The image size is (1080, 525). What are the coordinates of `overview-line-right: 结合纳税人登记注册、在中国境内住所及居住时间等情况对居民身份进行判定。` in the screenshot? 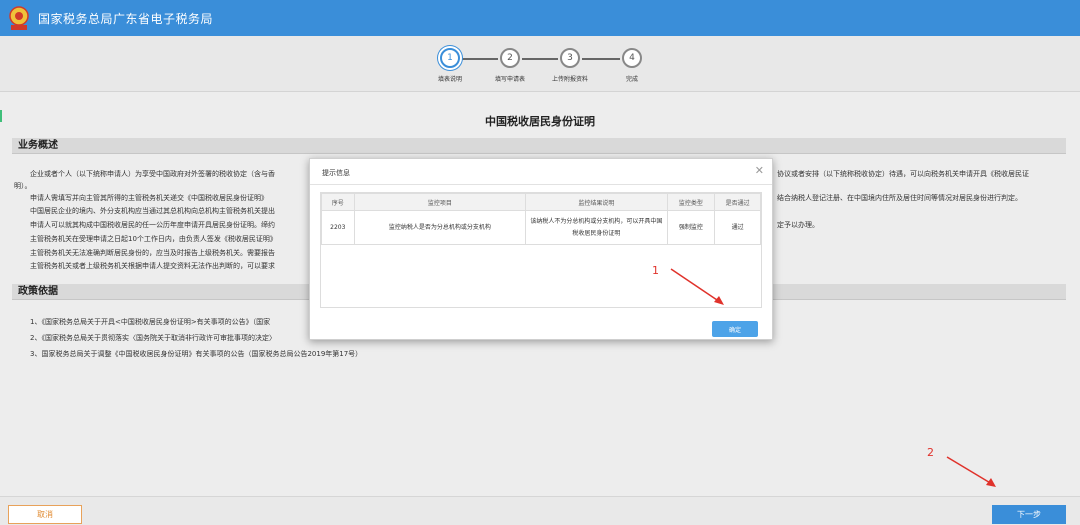 It's located at (899, 198).